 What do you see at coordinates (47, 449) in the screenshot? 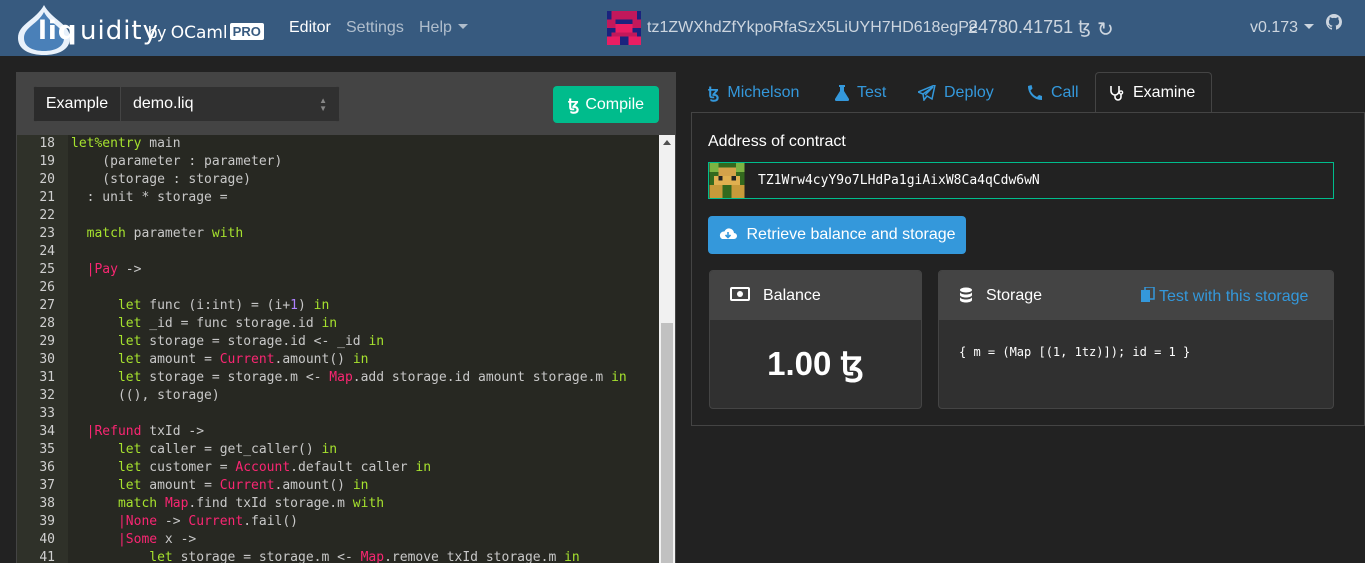
I see `line-number: 35` at bounding box center [47, 449].